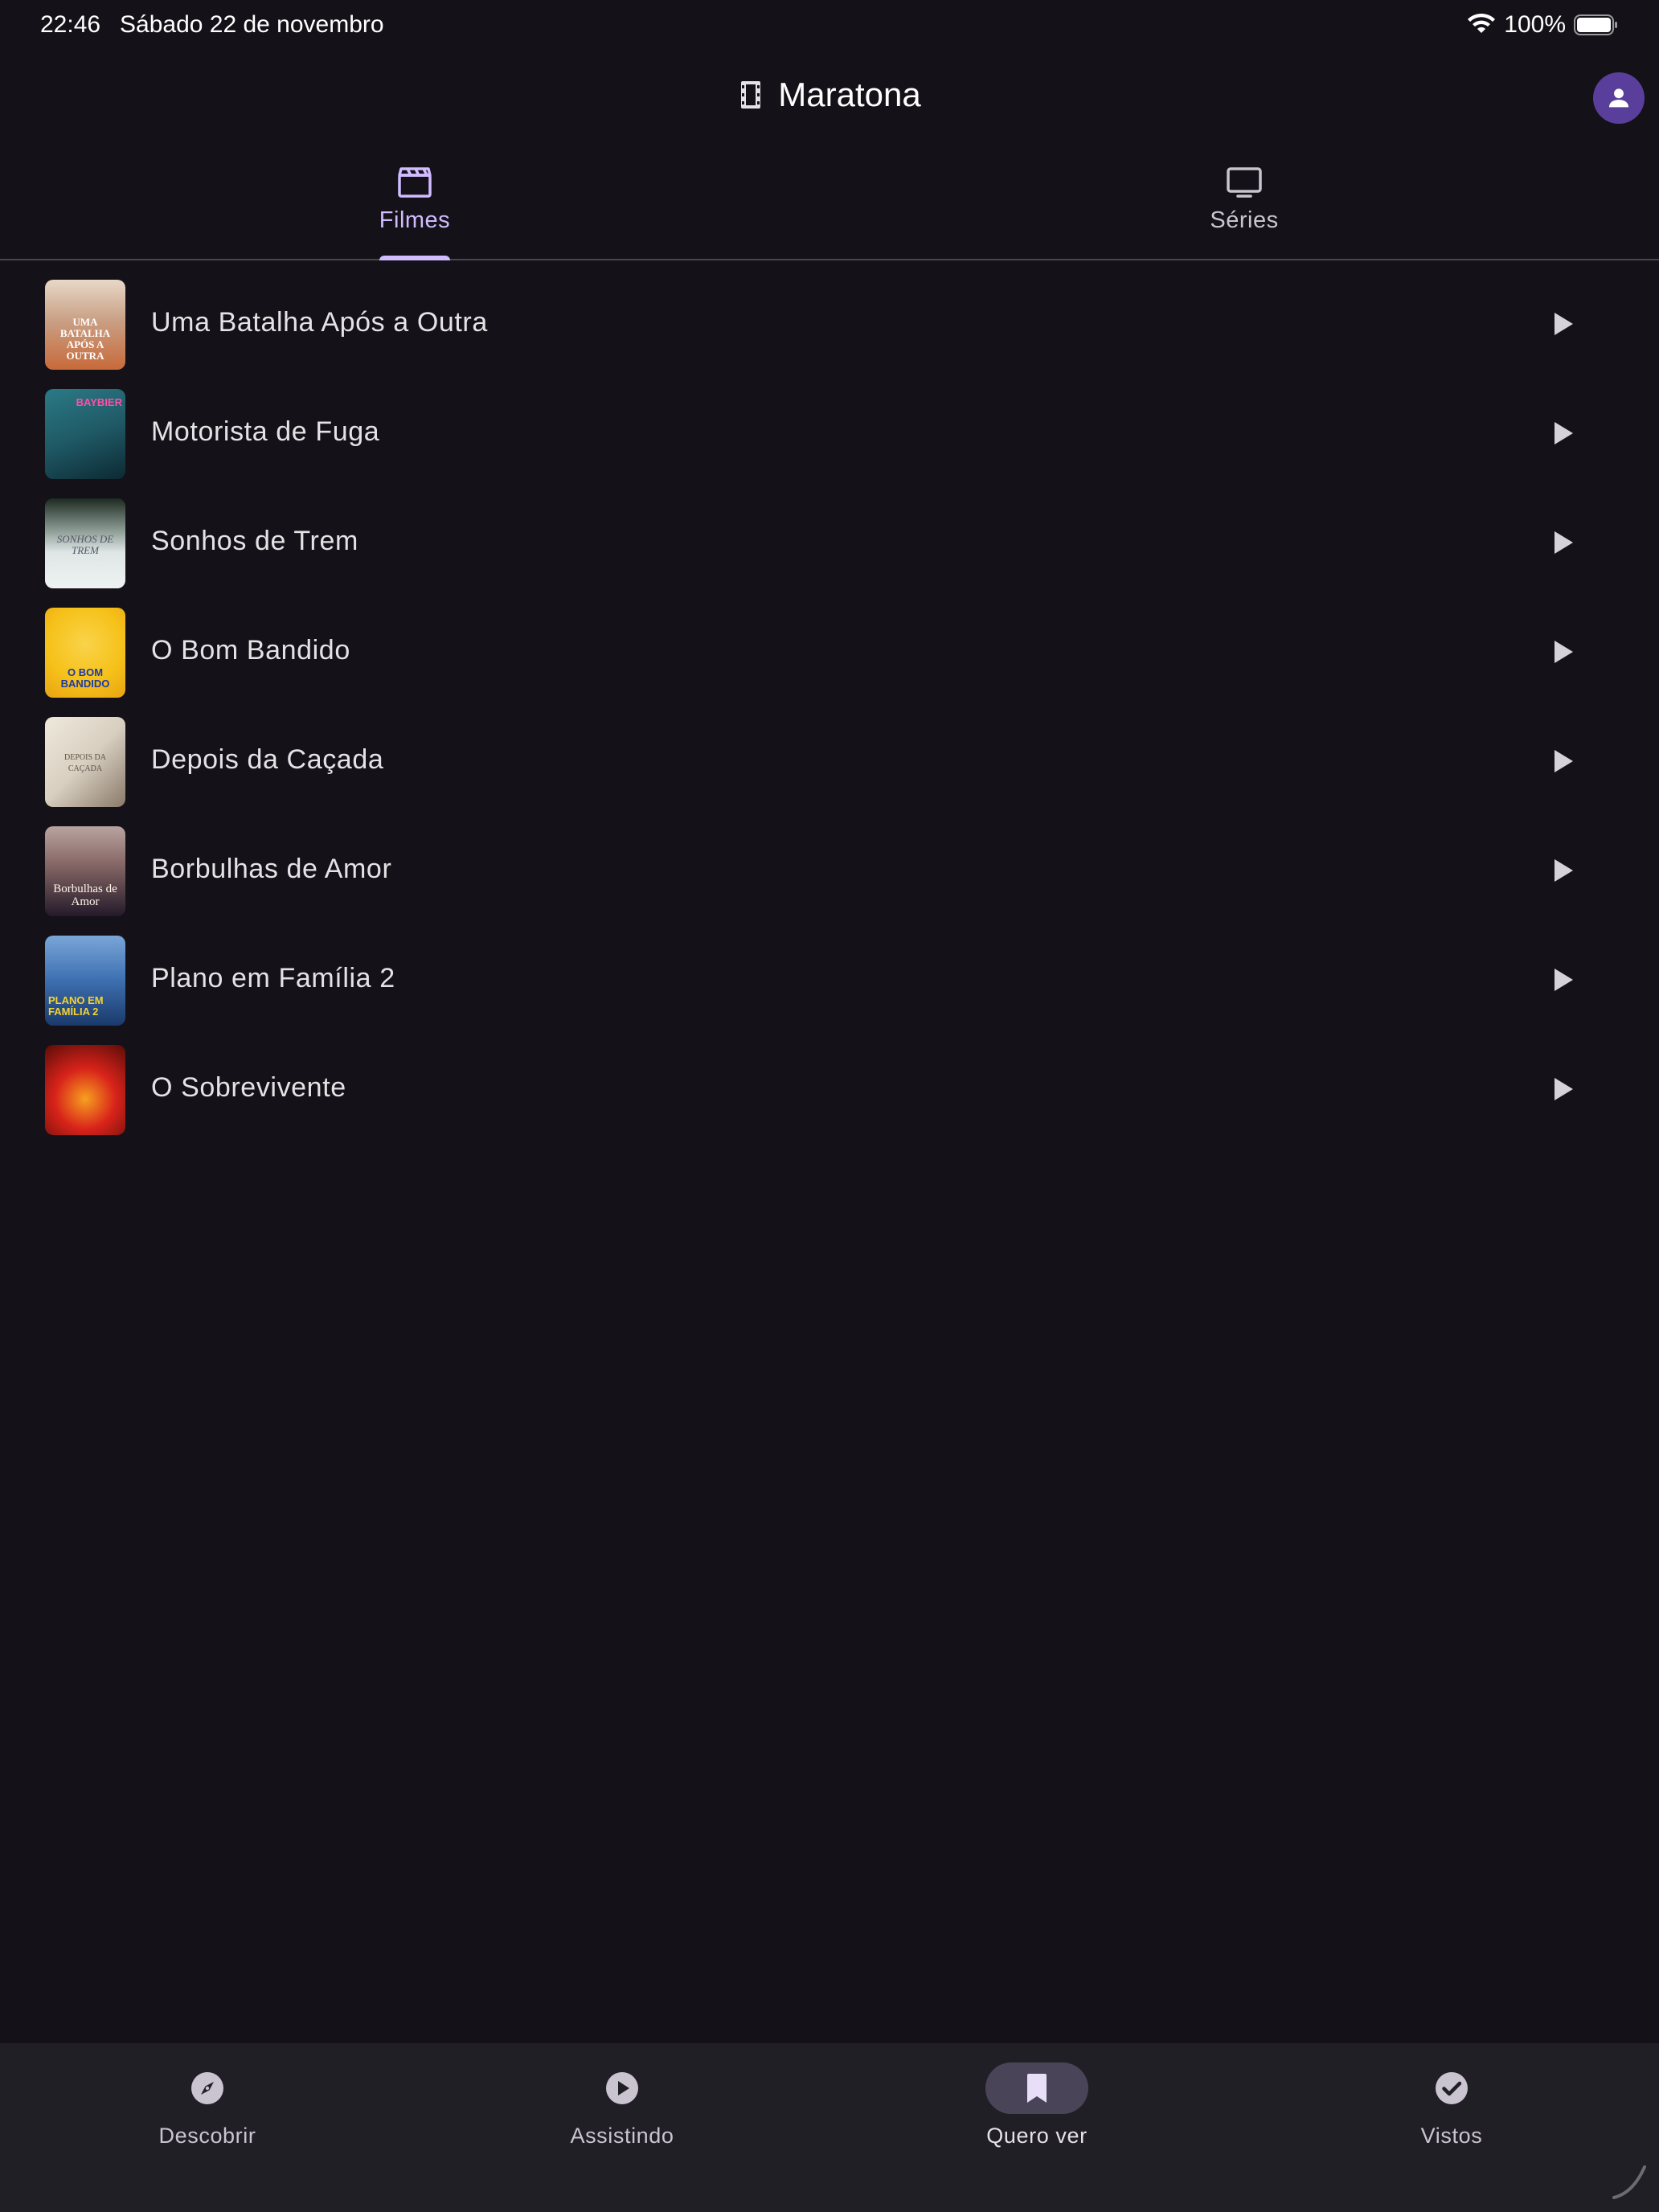 The image size is (1659, 2212). I want to click on movie-title: Motorista de Fuga, so click(265, 432).